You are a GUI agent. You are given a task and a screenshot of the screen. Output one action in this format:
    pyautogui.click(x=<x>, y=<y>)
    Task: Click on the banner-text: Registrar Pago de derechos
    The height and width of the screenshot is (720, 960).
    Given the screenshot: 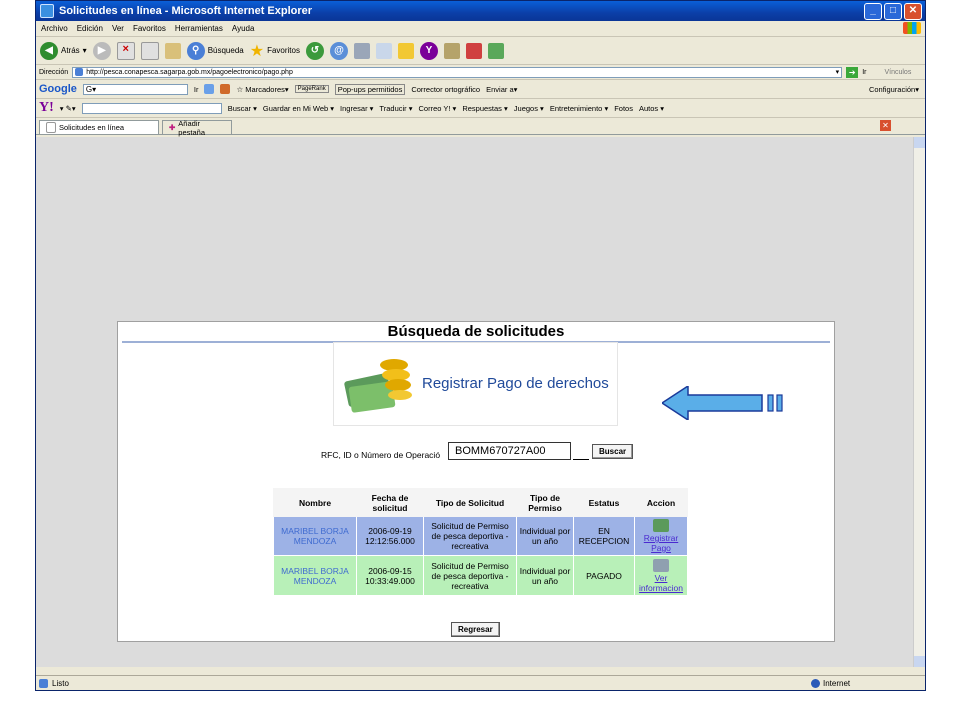 What is the action you would take?
    pyautogui.click(x=515, y=383)
    